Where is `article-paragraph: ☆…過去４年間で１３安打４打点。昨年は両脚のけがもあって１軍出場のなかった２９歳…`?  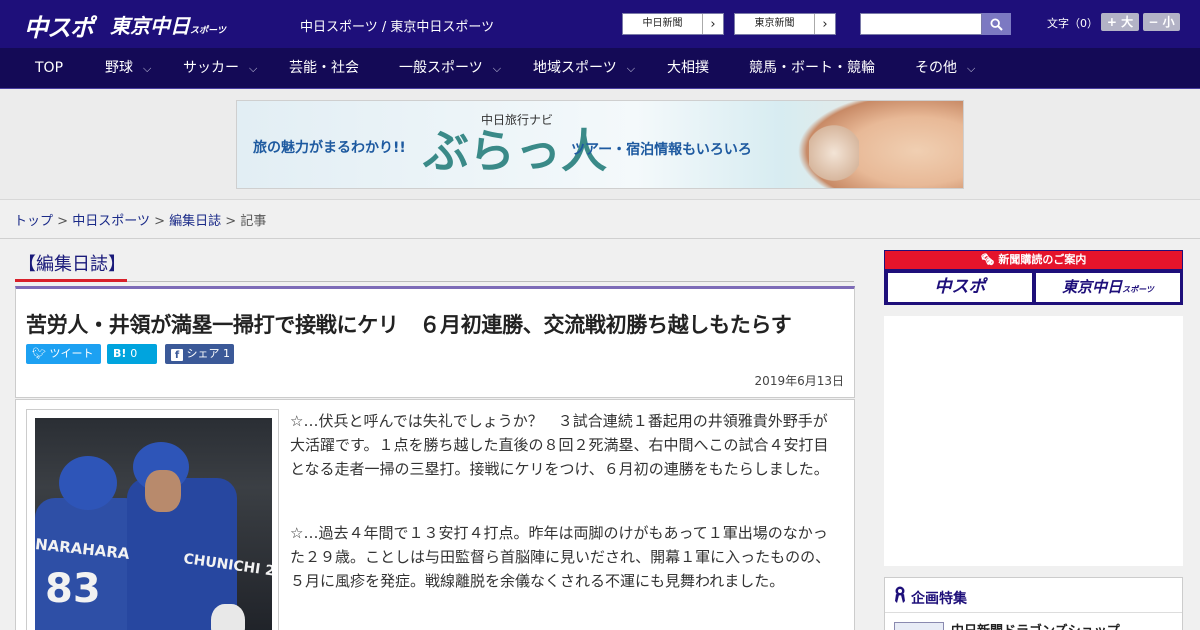
article-paragraph: ☆…過去４年間で１３安打４打点。昨年は両脚のけがもあって１軍出場のなかった２９歳… is located at coordinates (560, 557).